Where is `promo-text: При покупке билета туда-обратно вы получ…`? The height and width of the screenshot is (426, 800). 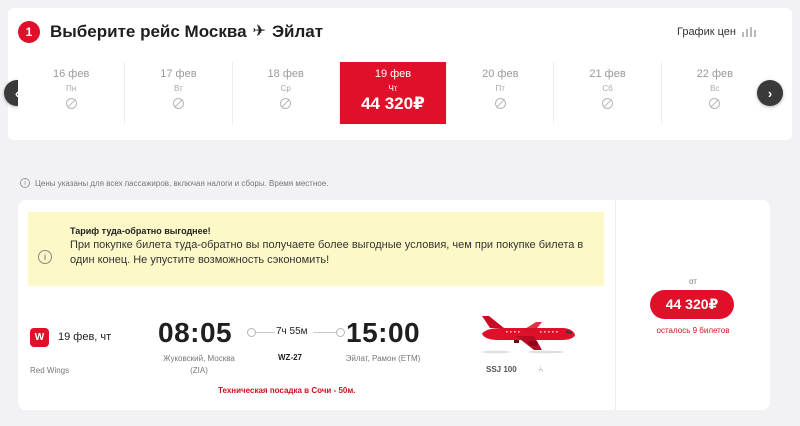 promo-text: При покупке билета туда-обратно вы получ… is located at coordinates (327, 252).